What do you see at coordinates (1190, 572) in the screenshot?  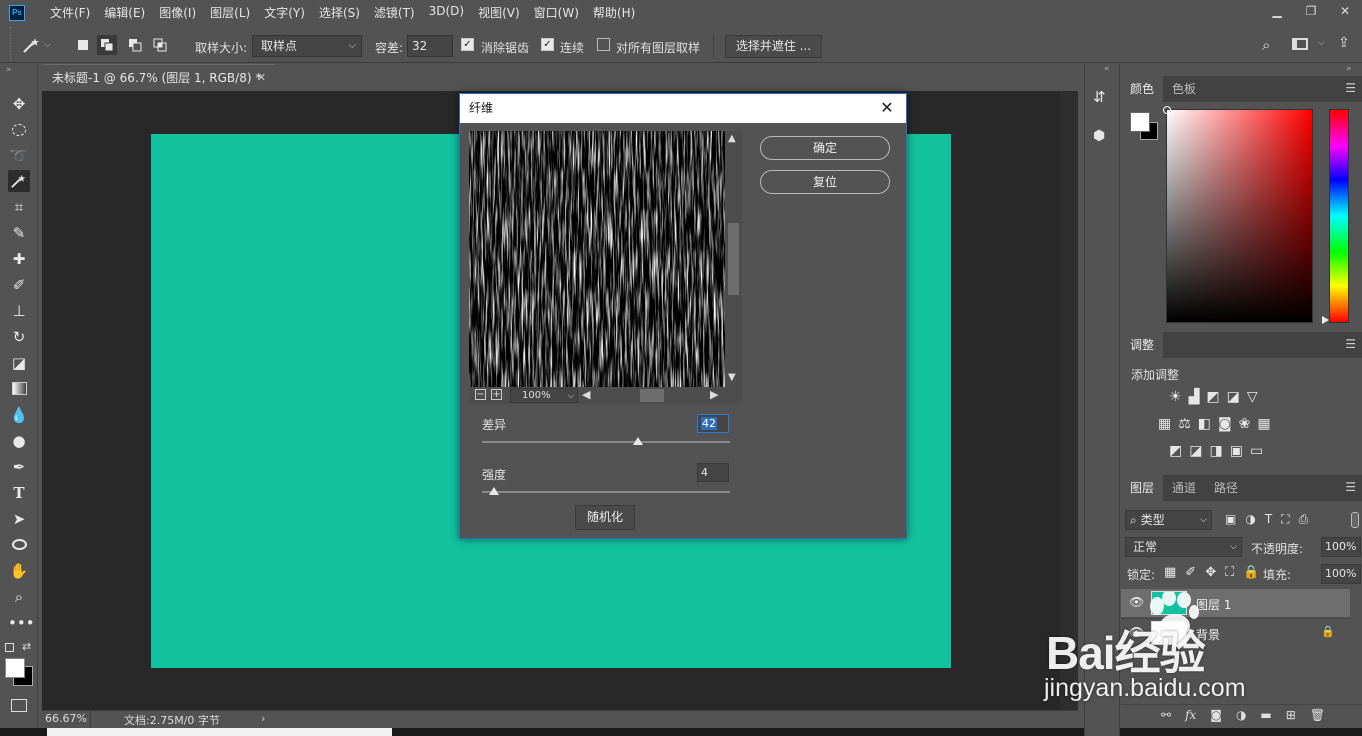 I see `lock-image-icon: ✐` at bounding box center [1190, 572].